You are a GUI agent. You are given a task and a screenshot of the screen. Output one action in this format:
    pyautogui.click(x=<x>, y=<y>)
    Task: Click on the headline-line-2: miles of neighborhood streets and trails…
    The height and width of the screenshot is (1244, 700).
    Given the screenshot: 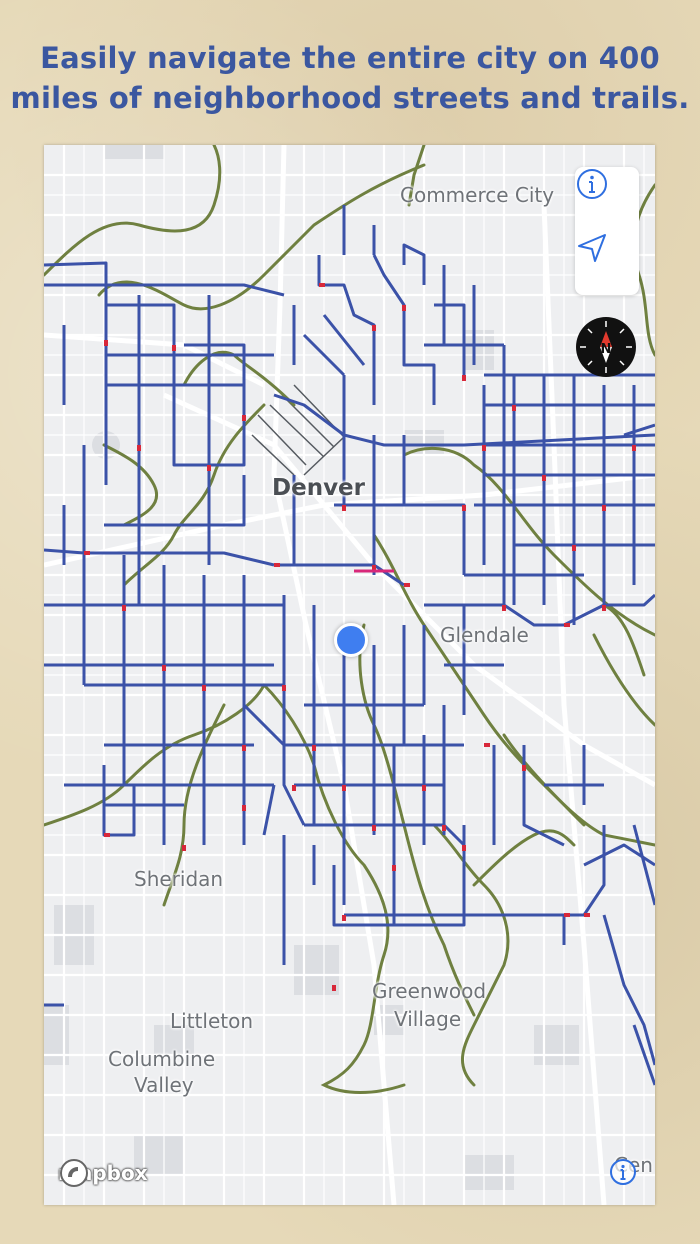 What is the action you would take?
    pyautogui.click(x=350, y=98)
    